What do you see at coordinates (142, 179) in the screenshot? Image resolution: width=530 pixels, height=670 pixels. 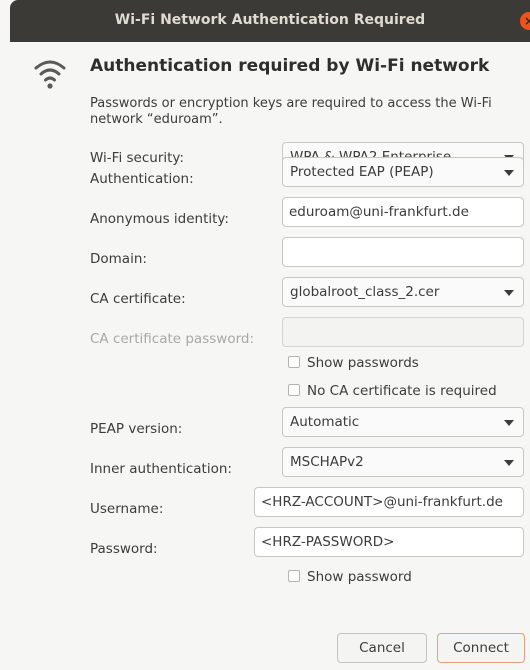 I see `authentication-label: Authentication:` at bounding box center [142, 179].